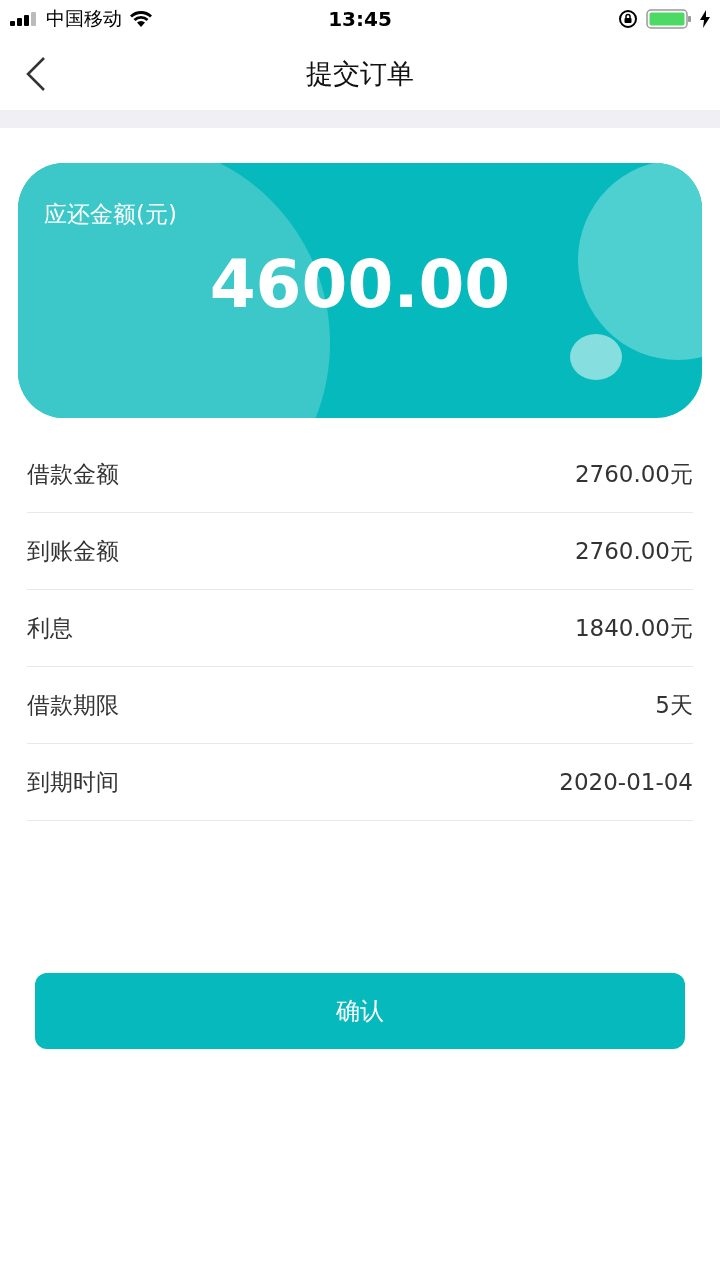 The height and width of the screenshot is (1280, 720). Describe the element at coordinates (360, 19) in the screenshot. I see `clock-time: 13:45` at that location.